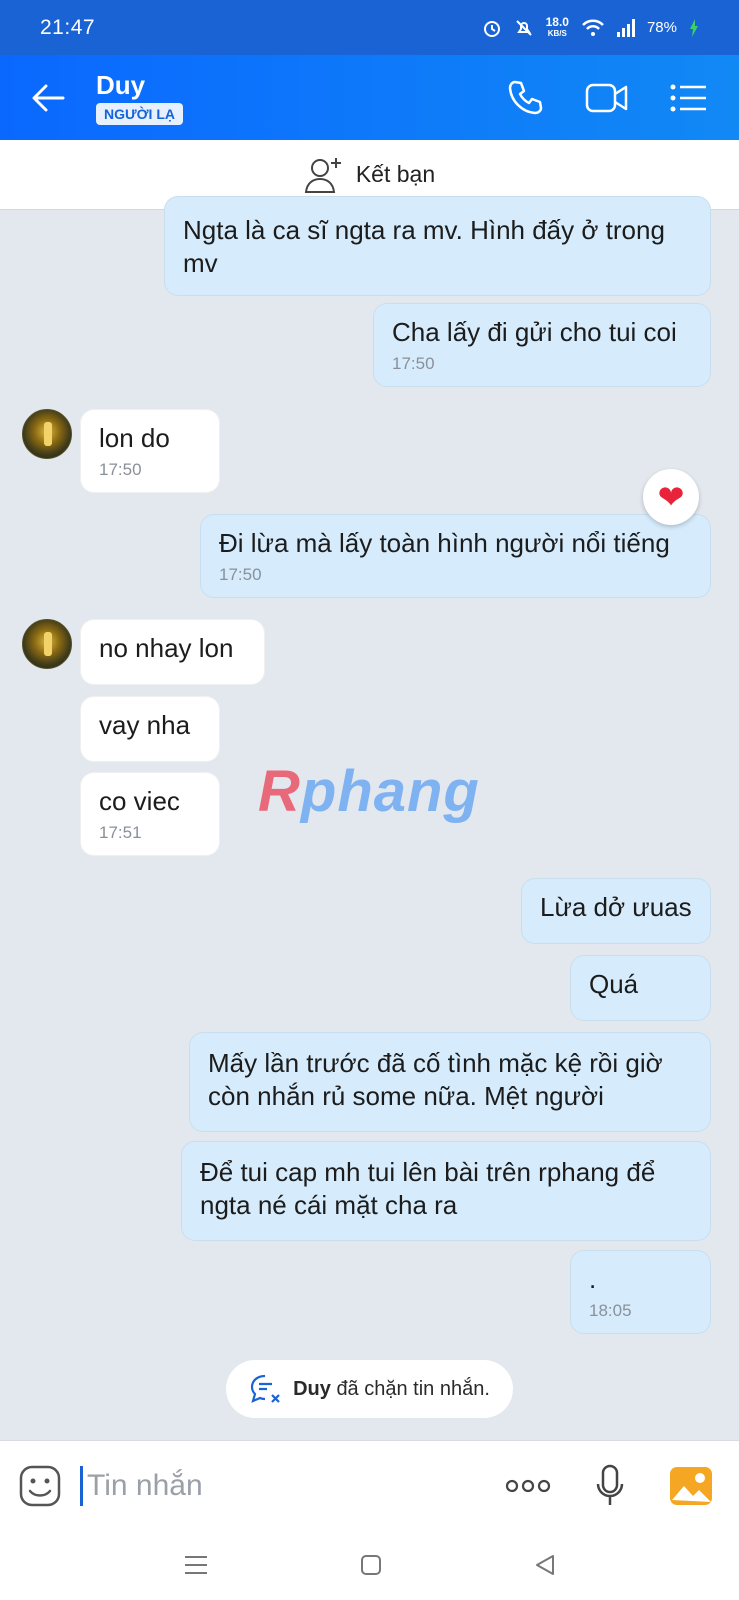 This screenshot has height=1600, width=739. What do you see at coordinates (265, 1388) in the screenshot?
I see `blocked-message-icon` at bounding box center [265, 1388].